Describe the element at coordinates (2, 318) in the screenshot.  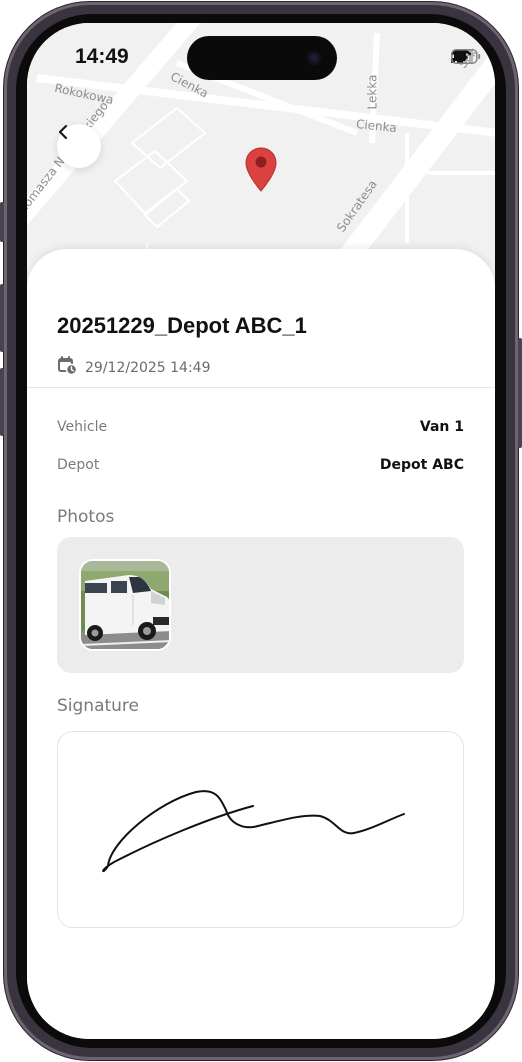
I see `volume-up-button` at that location.